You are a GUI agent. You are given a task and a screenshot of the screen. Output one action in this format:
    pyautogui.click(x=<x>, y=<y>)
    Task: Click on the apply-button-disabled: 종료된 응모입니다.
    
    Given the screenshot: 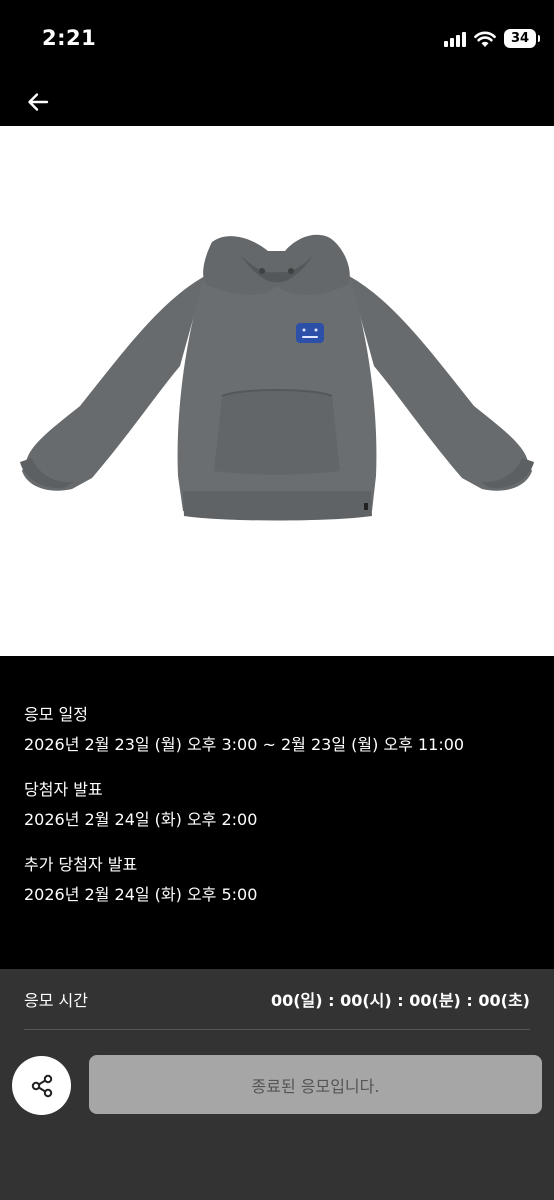 What is the action you would take?
    pyautogui.click(x=315, y=1084)
    